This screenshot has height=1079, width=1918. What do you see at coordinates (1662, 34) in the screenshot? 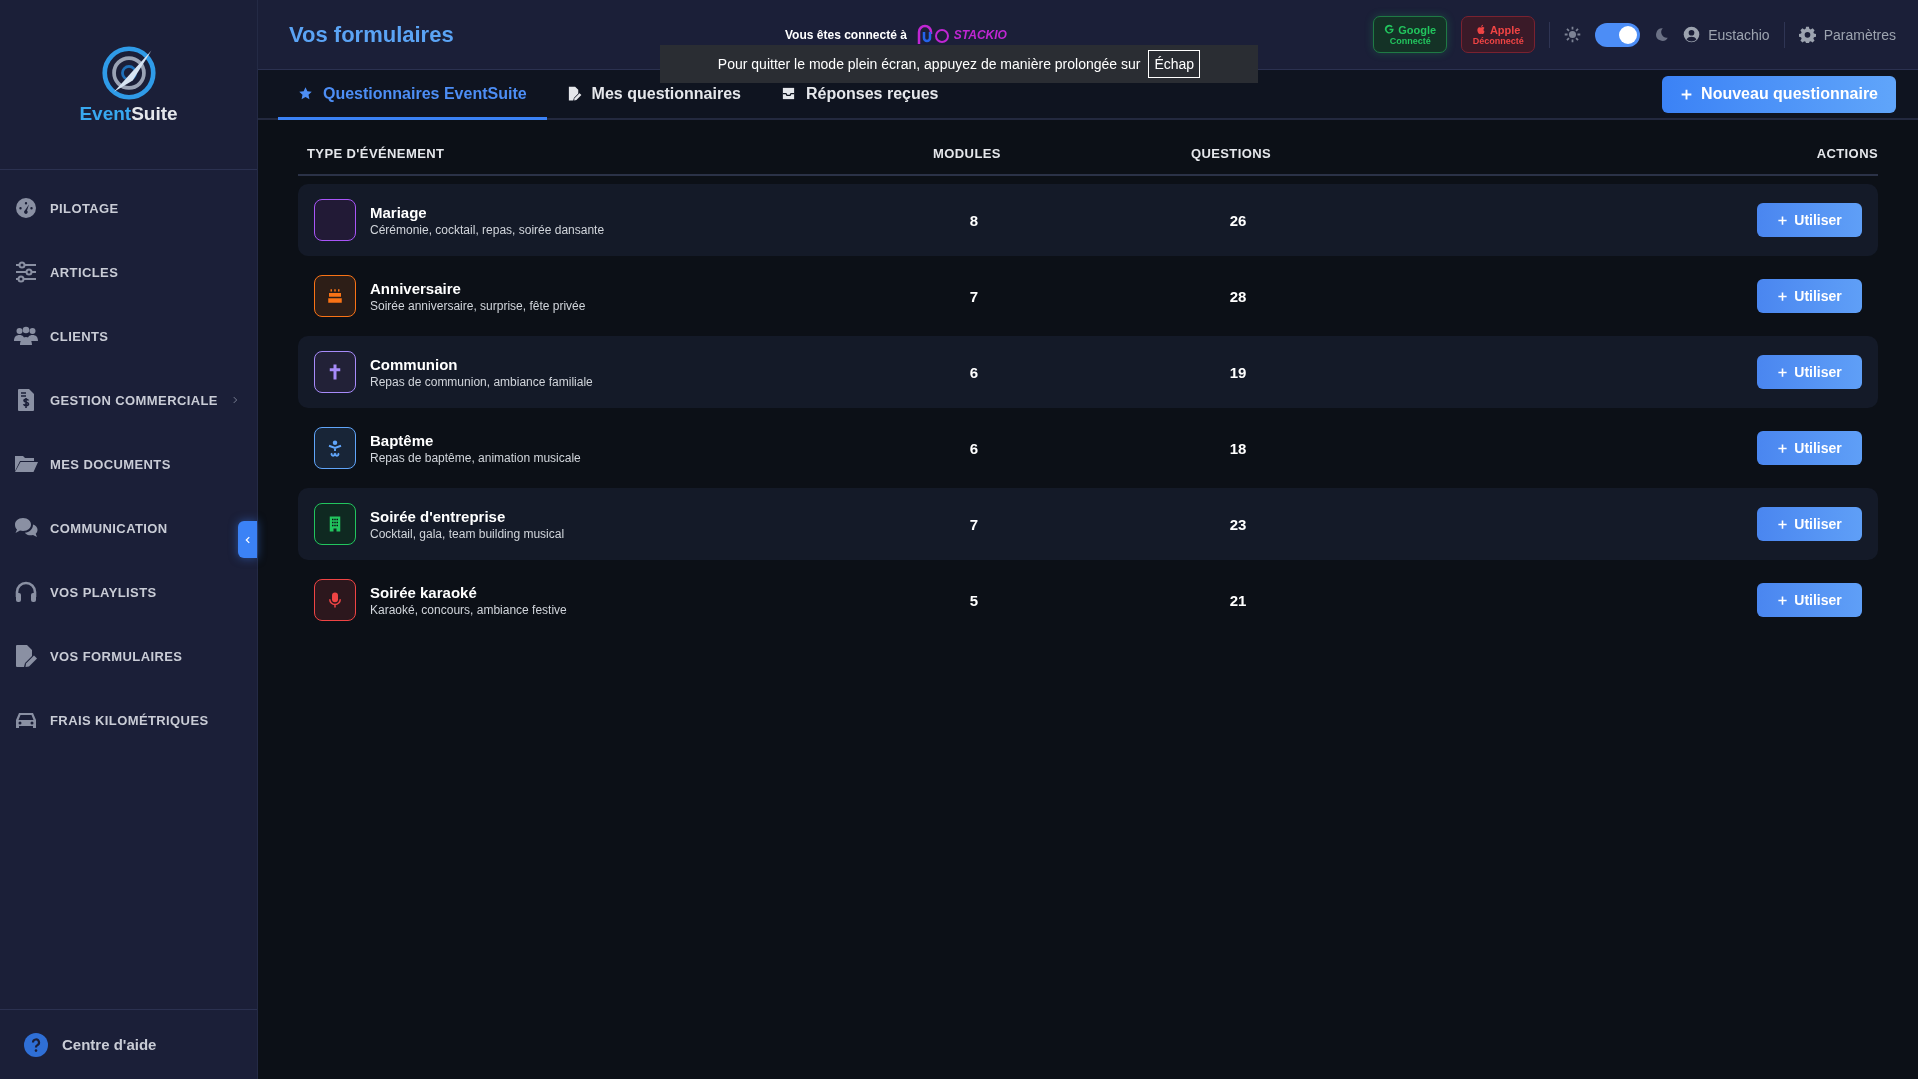
I see `moon-icon` at bounding box center [1662, 34].